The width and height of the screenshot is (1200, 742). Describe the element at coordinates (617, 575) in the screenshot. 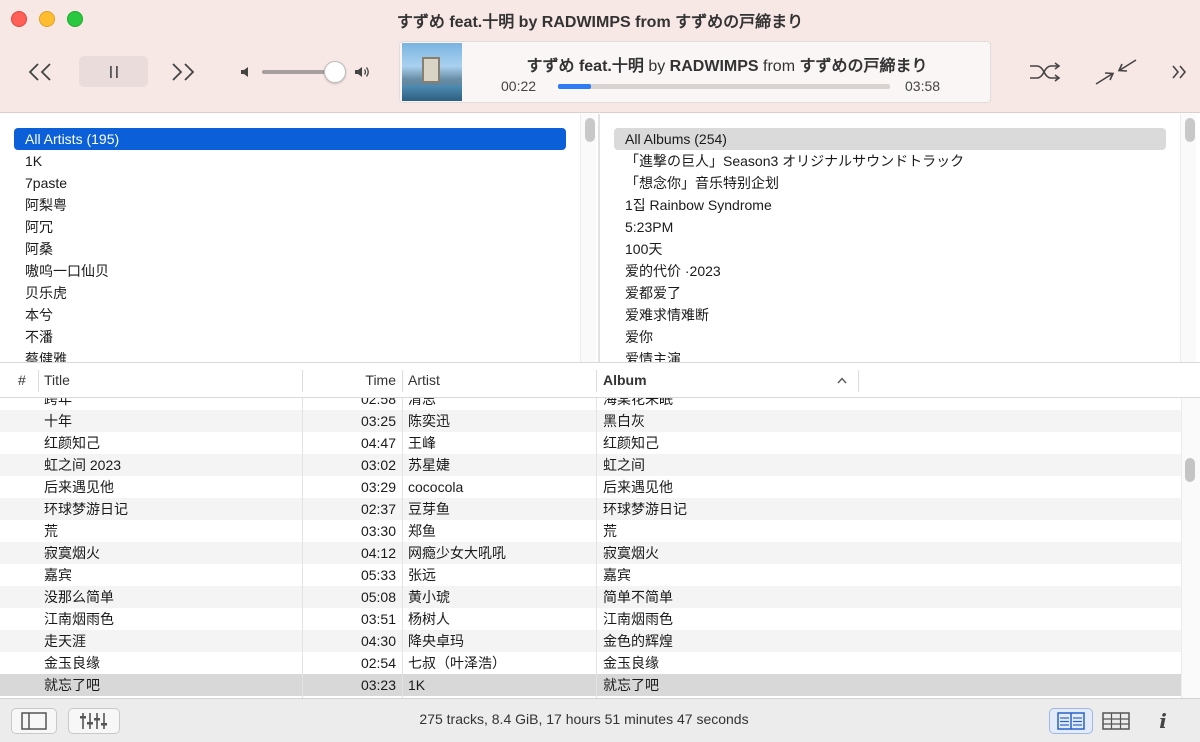

I see `track-album-cell: 嘉宾` at that location.